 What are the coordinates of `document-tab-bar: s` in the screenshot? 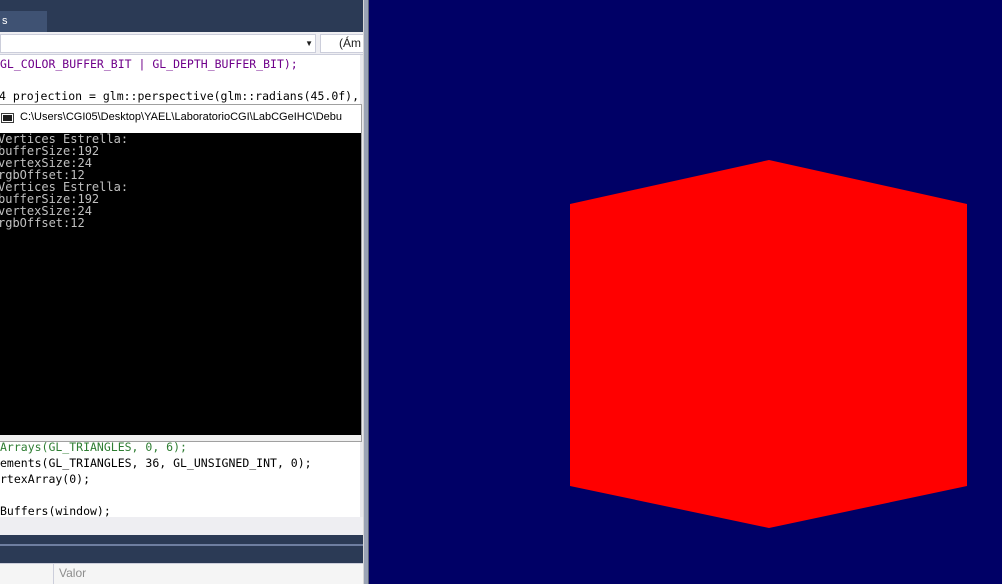 It's located at (181, 16).